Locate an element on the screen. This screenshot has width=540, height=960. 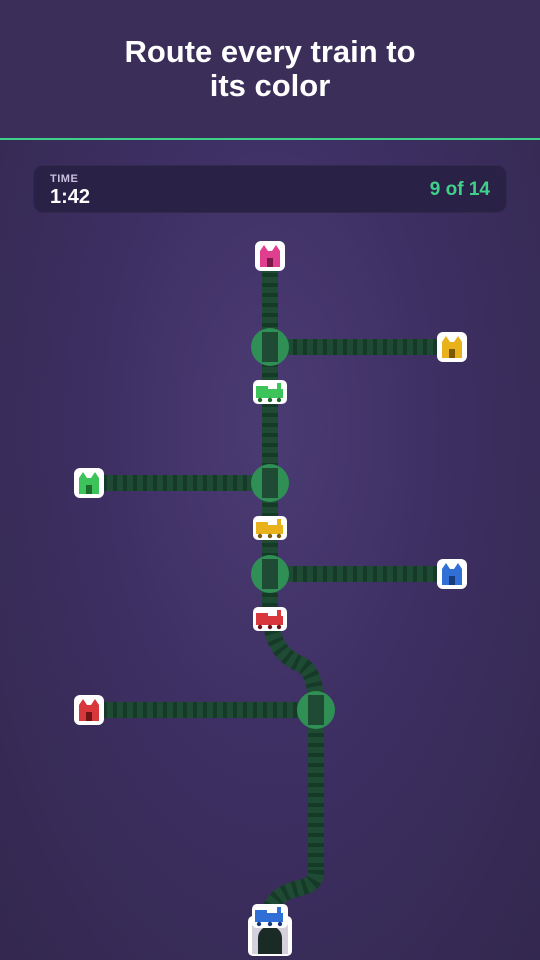
yellow-train is located at coordinates (270, 528).